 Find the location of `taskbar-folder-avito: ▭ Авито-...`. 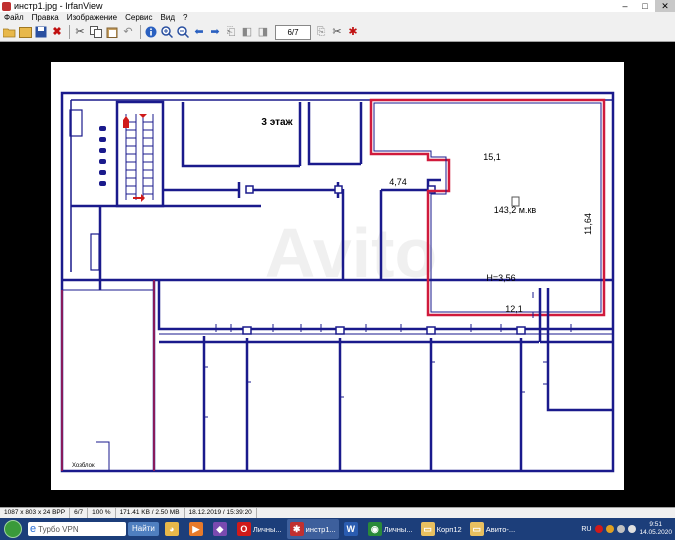

taskbar-folder-avito: ▭ Авито-... is located at coordinates (492, 529).